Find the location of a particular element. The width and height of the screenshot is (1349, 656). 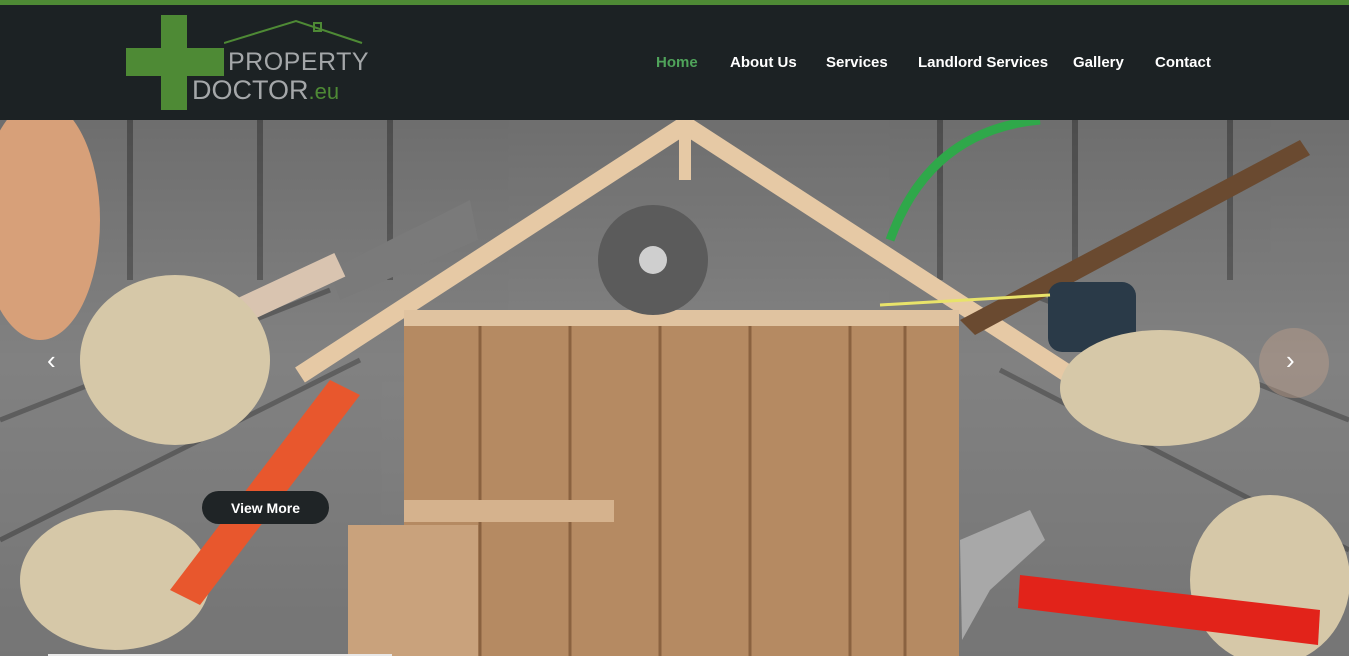

nav-contact: Contact is located at coordinates (1183, 63).